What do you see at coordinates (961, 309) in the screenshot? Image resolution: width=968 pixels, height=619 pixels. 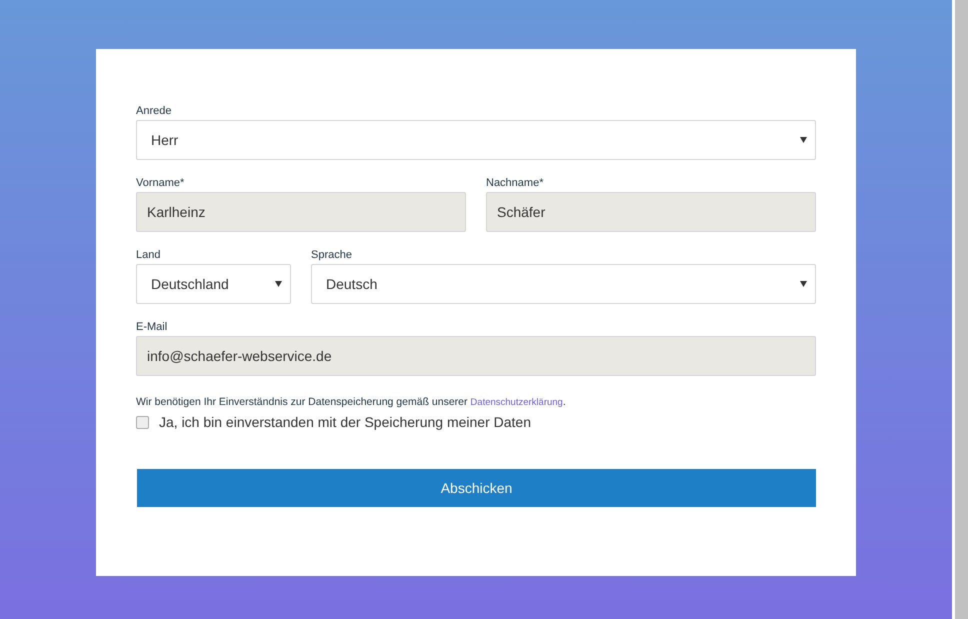 I see `scrollbar` at bounding box center [961, 309].